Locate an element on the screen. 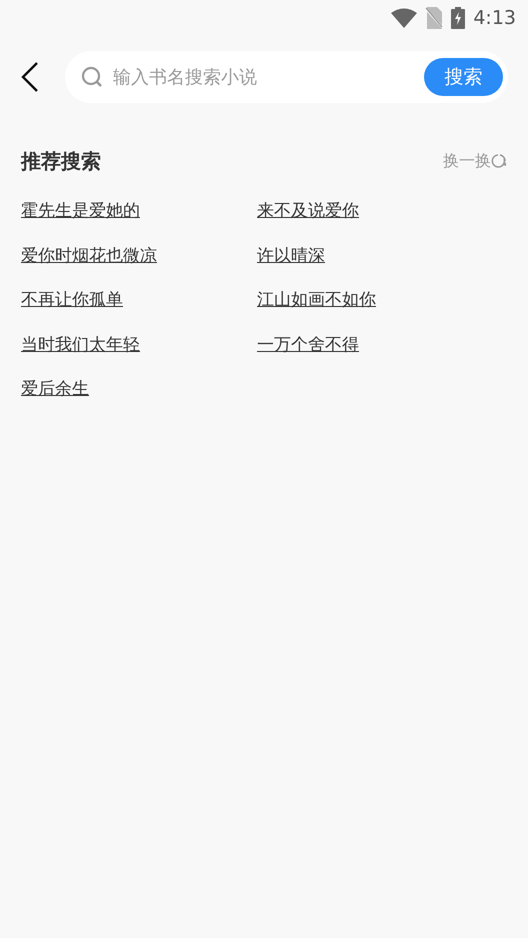  book-title-link: 爱你时烟花也微凉 is located at coordinates (89, 256).